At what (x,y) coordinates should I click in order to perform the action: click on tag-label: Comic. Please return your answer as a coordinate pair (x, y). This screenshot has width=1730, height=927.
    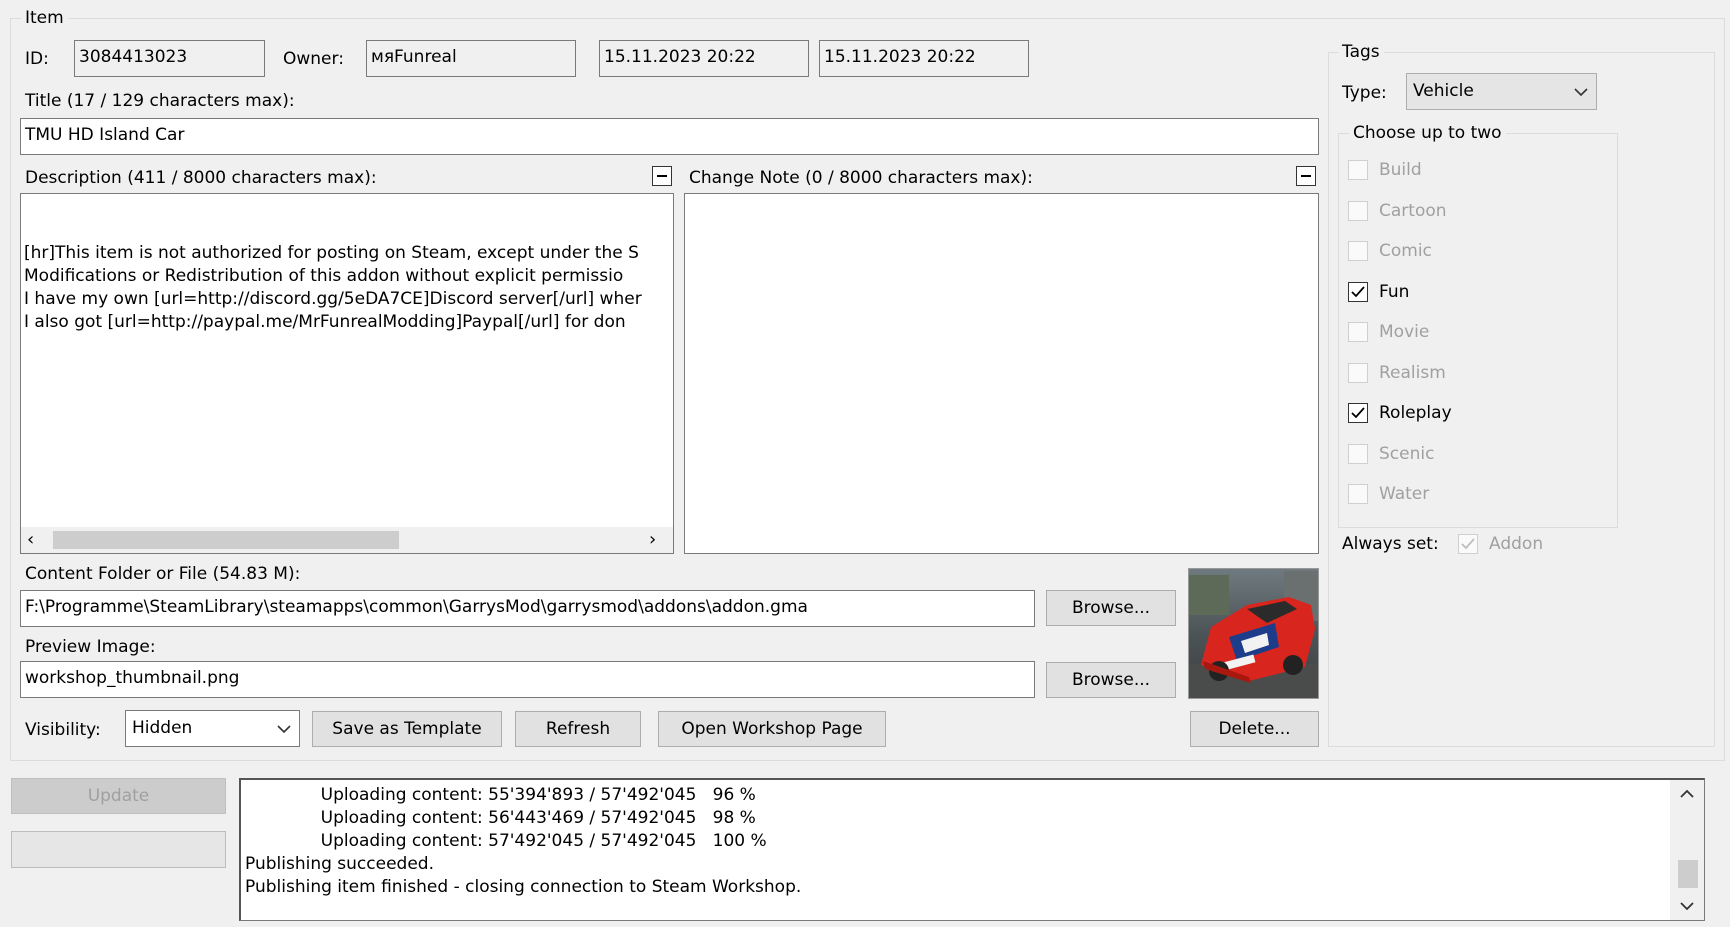
    Looking at the image, I should click on (1405, 251).